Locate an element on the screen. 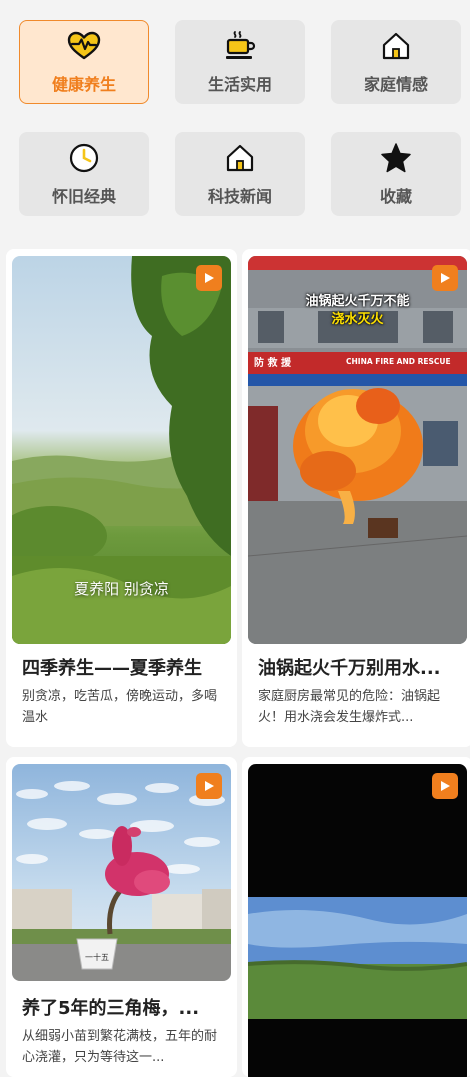 The image size is (470, 1077). thumbnail-caption-line2: 浇水灭火 is located at coordinates (357, 319).